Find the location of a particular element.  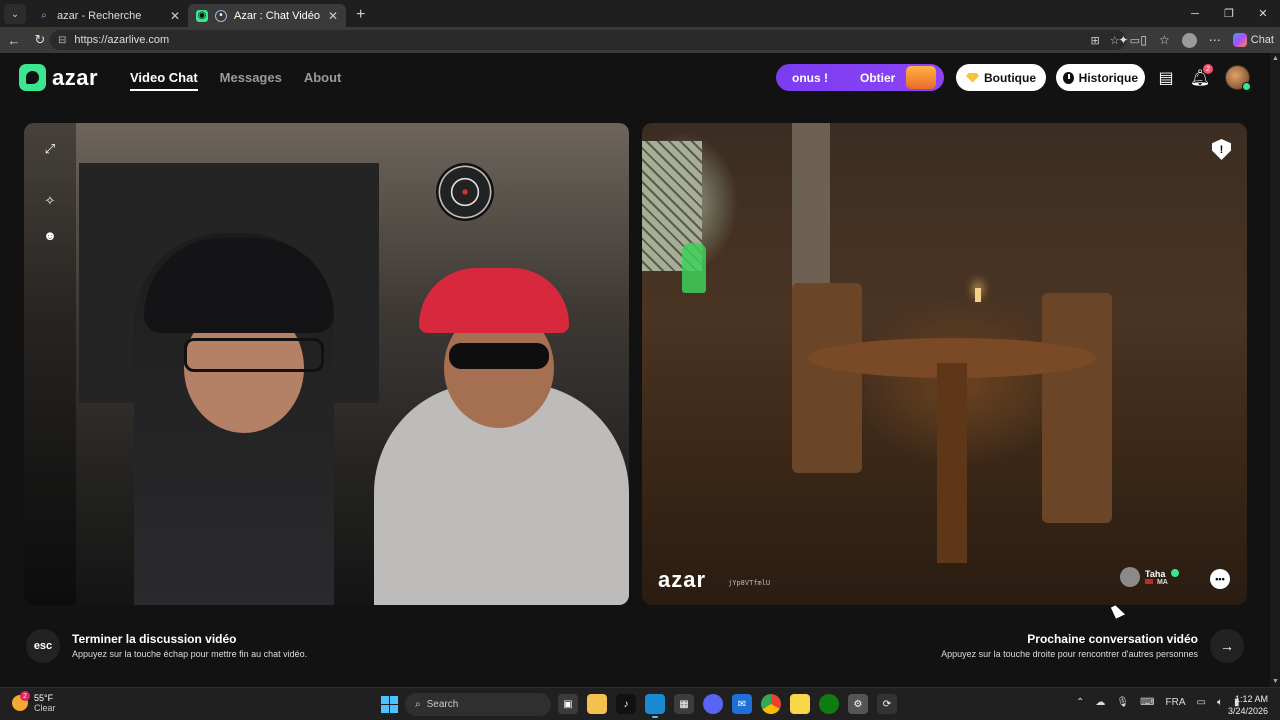

taskbar-search-placeholder: Search is located at coordinates (442, 704).